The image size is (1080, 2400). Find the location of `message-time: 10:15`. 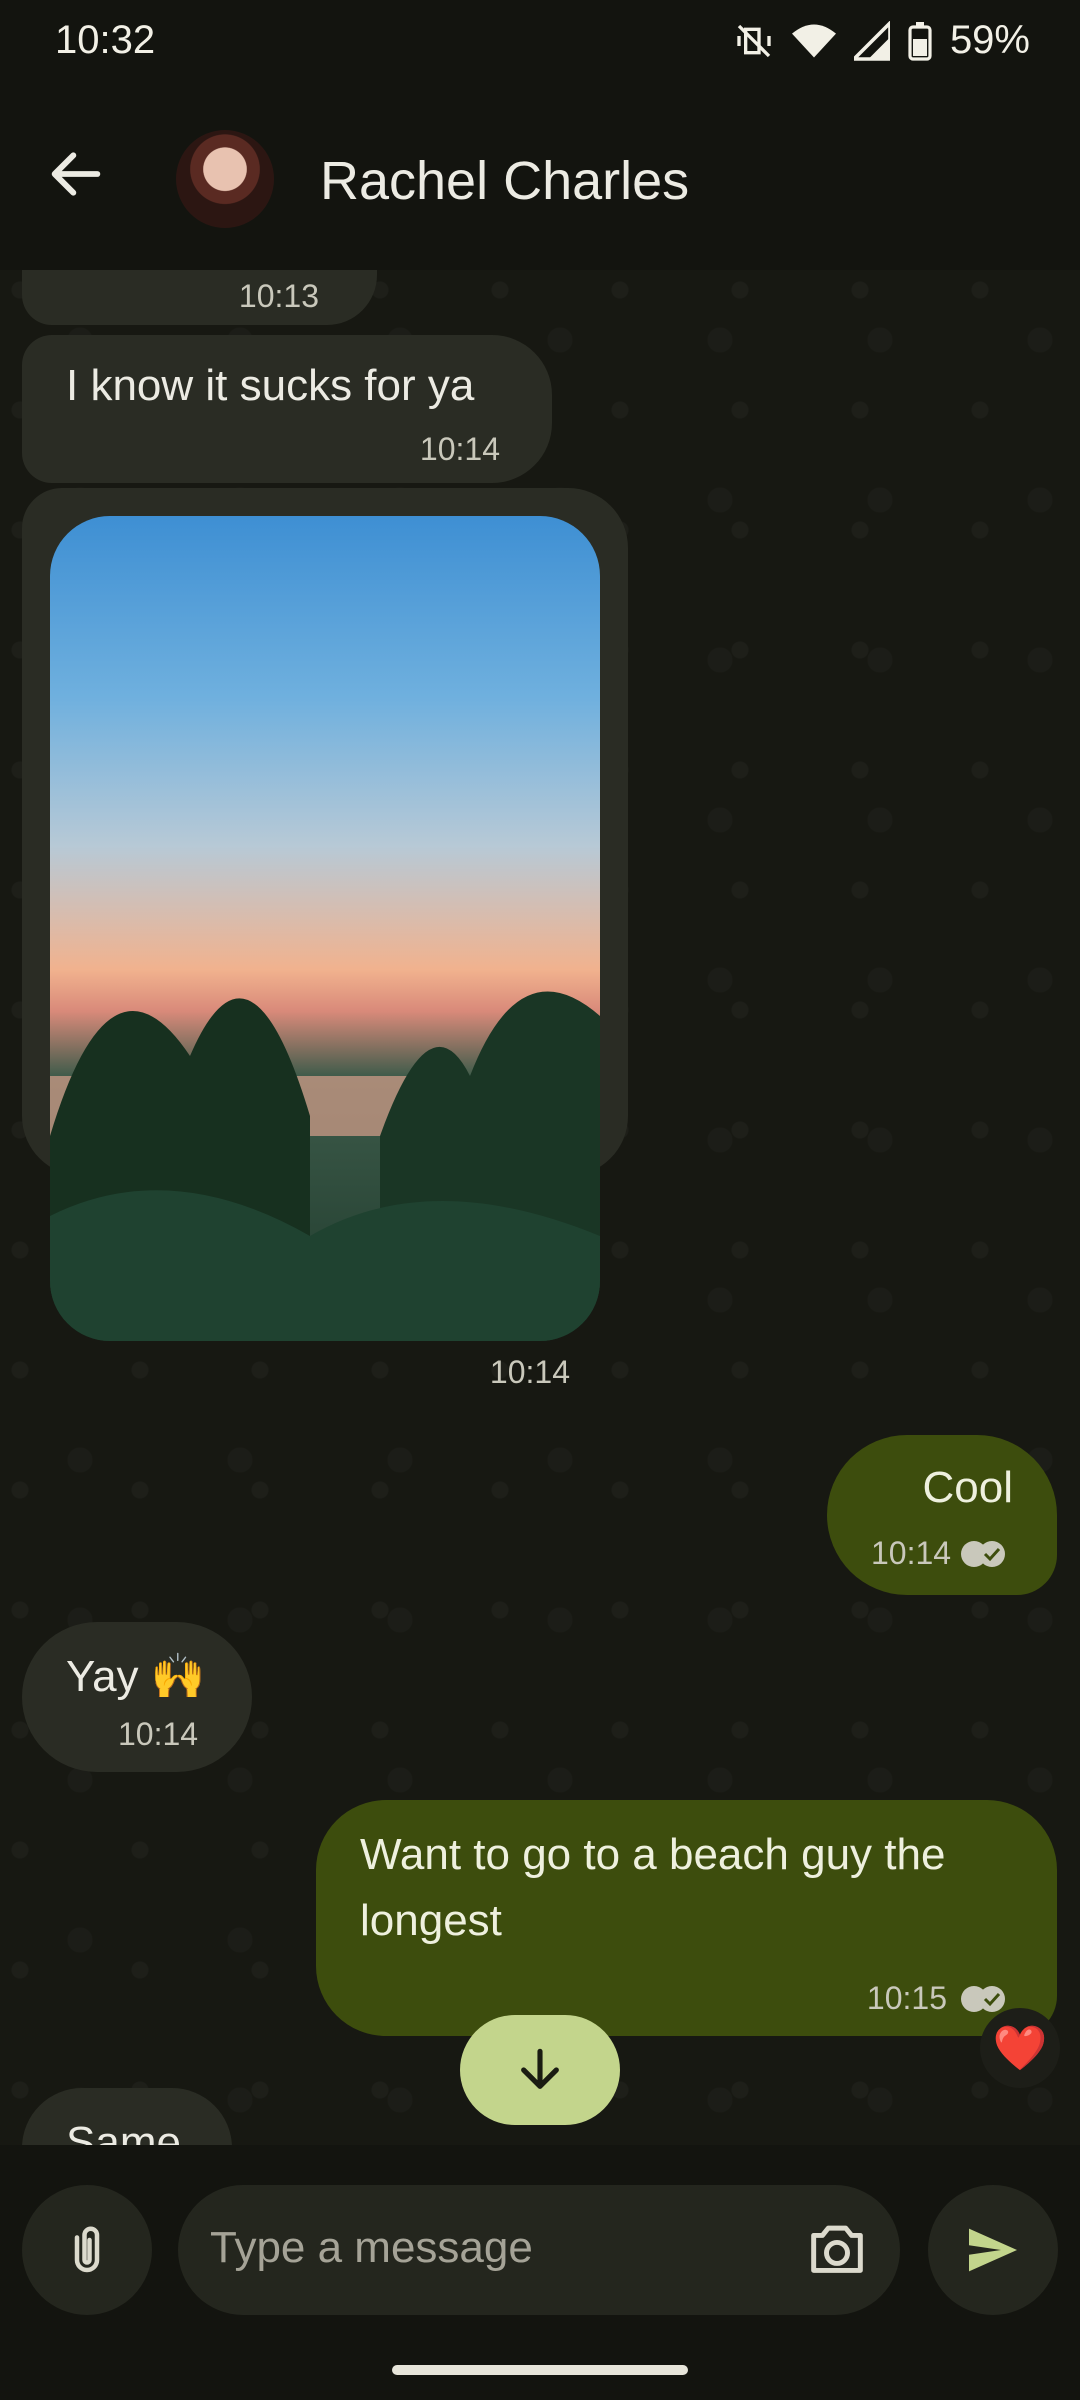

message-time: 10:15 is located at coordinates (906, 1998).